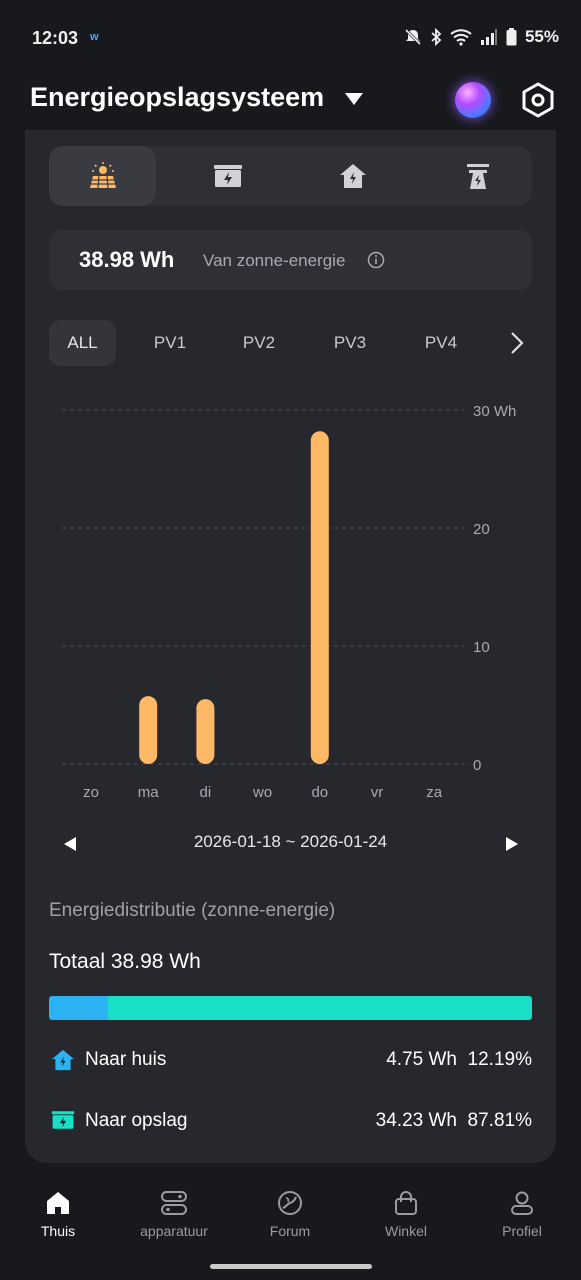  I want to click on nav-profile: Profiel, so click(522, 1215).